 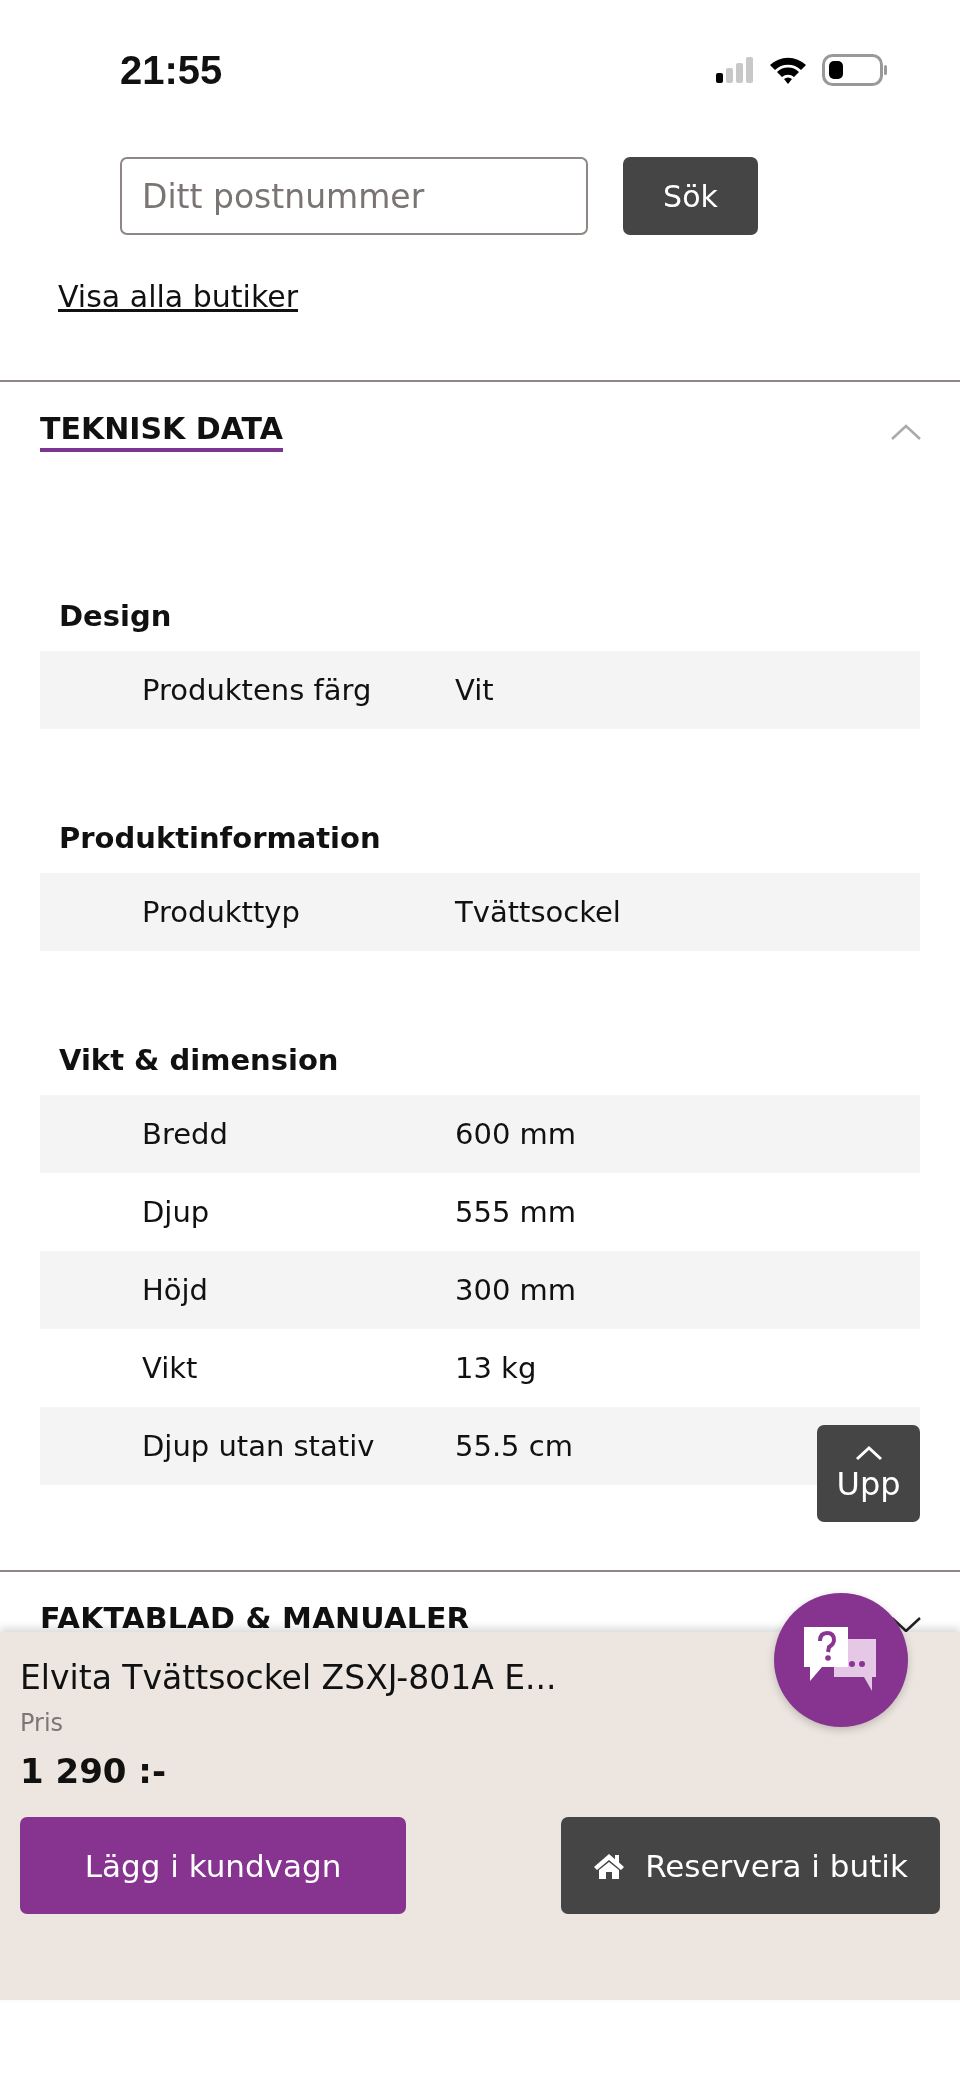 What do you see at coordinates (496, 1368) in the screenshot?
I see `spec-value: 13 kg` at bounding box center [496, 1368].